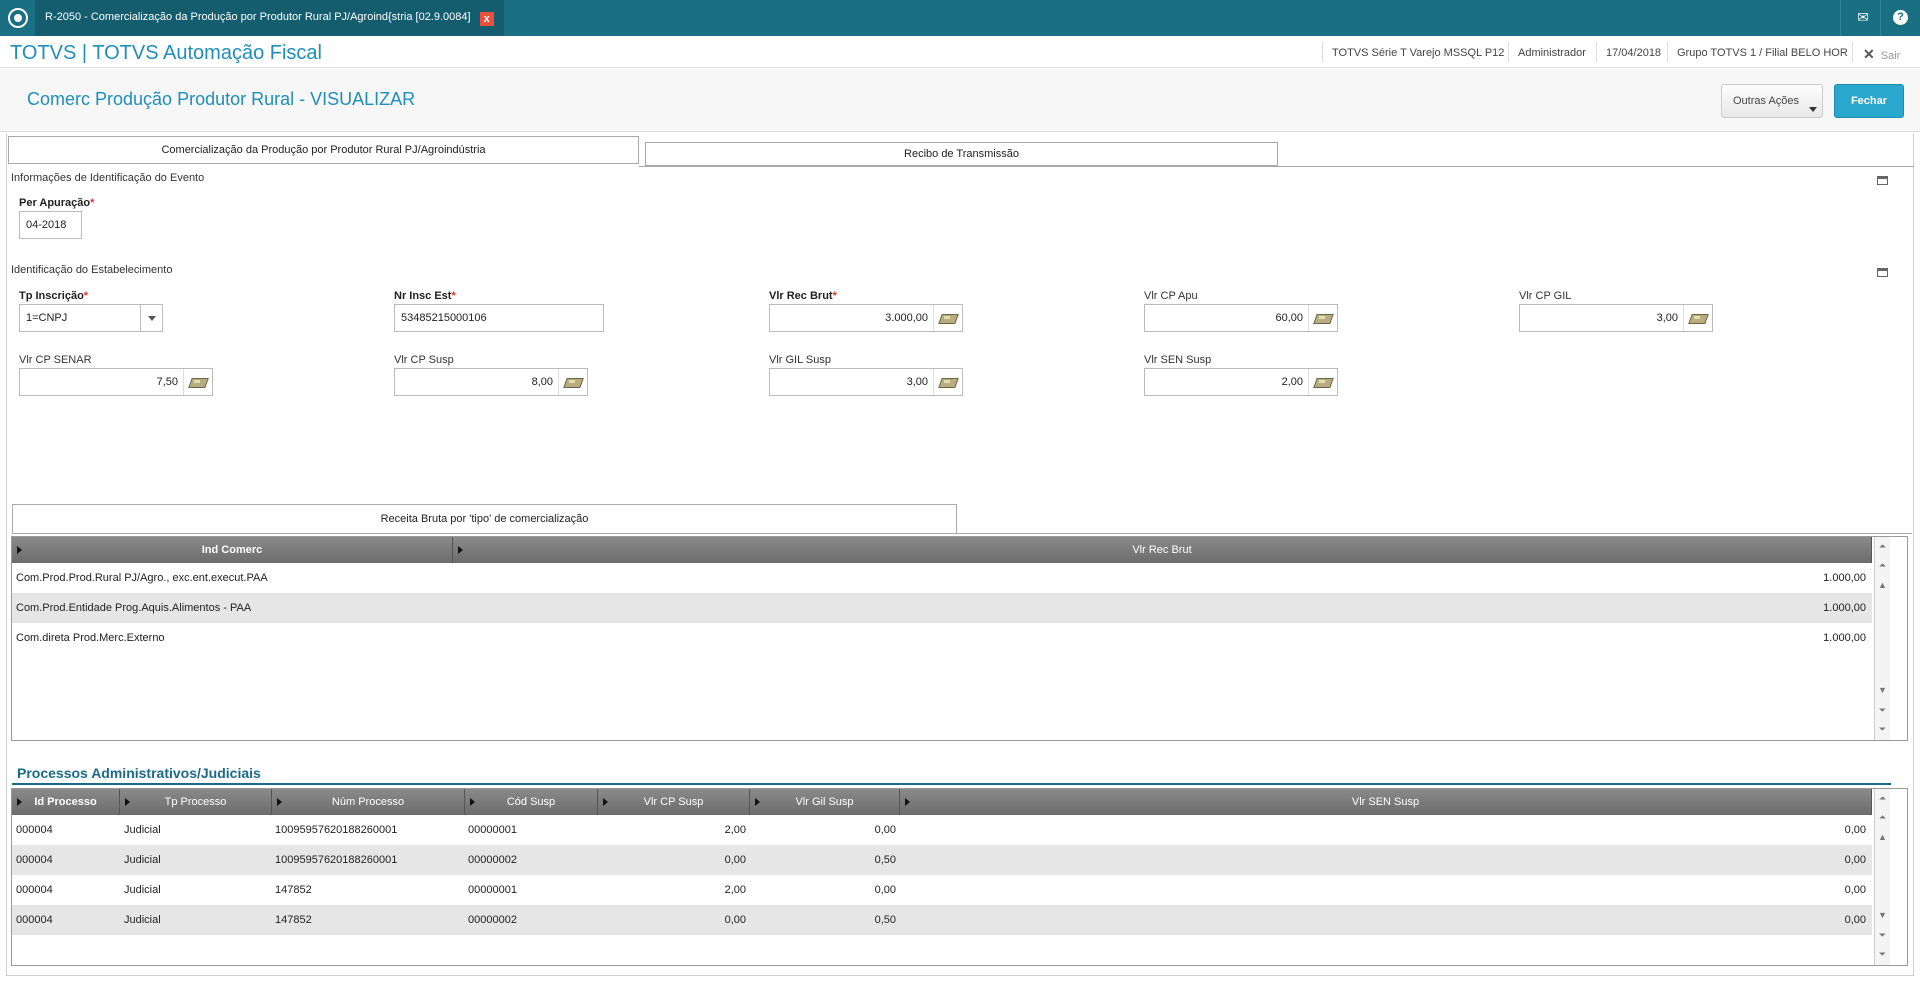 This screenshot has width=1920, height=982. I want to click on column-header-cod-susp: Cód Susp, so click(531, 802).